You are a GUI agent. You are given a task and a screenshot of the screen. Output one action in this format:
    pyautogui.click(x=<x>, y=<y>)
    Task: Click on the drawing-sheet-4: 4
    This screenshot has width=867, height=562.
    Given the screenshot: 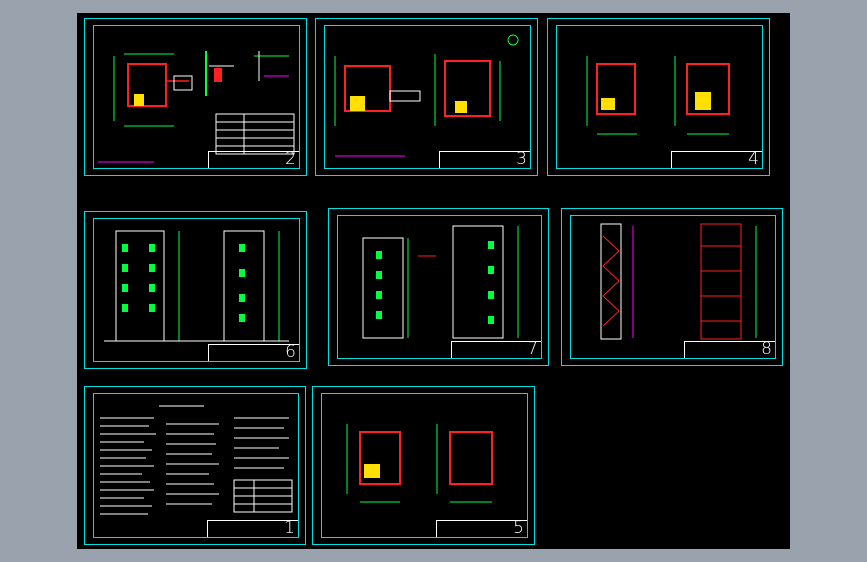 What is the action you would take?
    pyautogui.click(x=658, y=97)
    